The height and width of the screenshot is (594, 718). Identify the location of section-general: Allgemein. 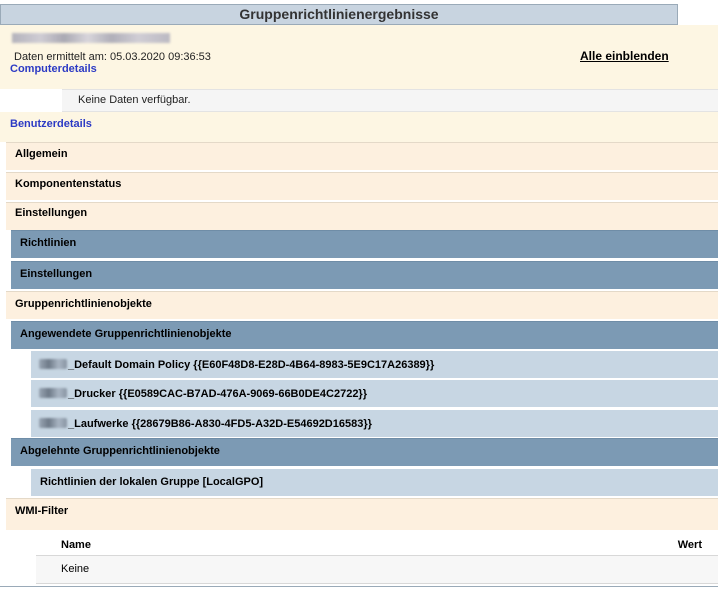
(362, 156).